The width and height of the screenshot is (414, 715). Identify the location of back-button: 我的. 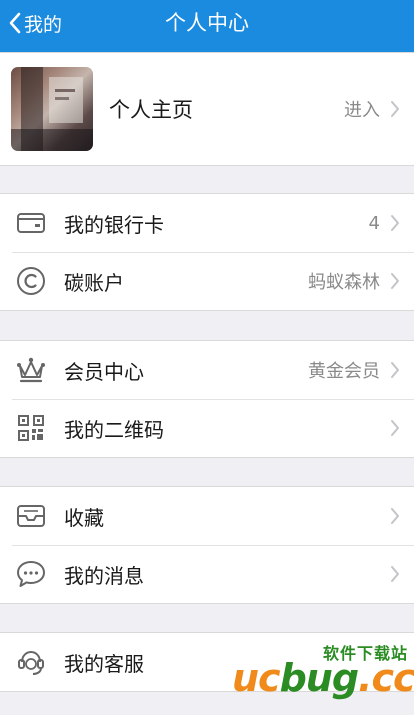
(35, 23).